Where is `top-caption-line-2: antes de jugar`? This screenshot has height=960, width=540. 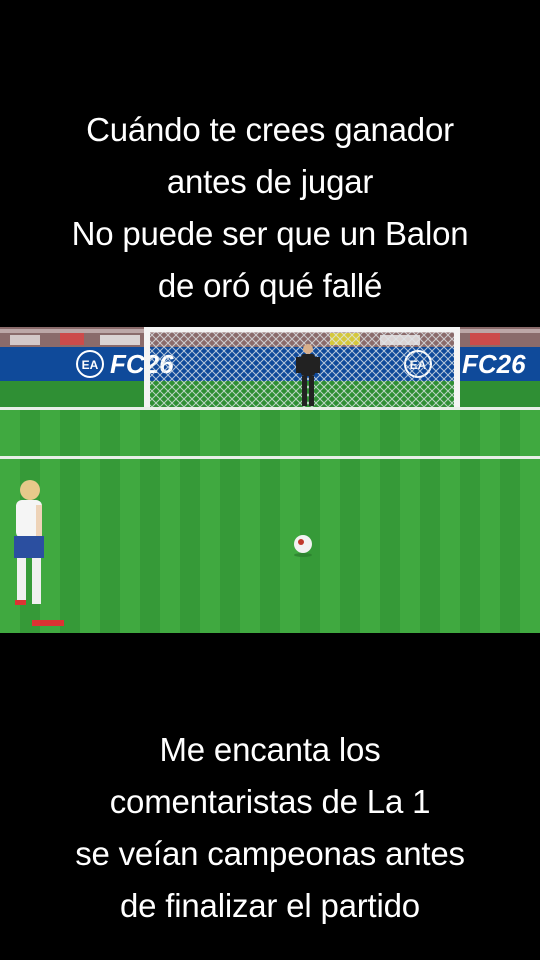
top-caption-line-2: antes de jugar is located at coordinates (270, 181).